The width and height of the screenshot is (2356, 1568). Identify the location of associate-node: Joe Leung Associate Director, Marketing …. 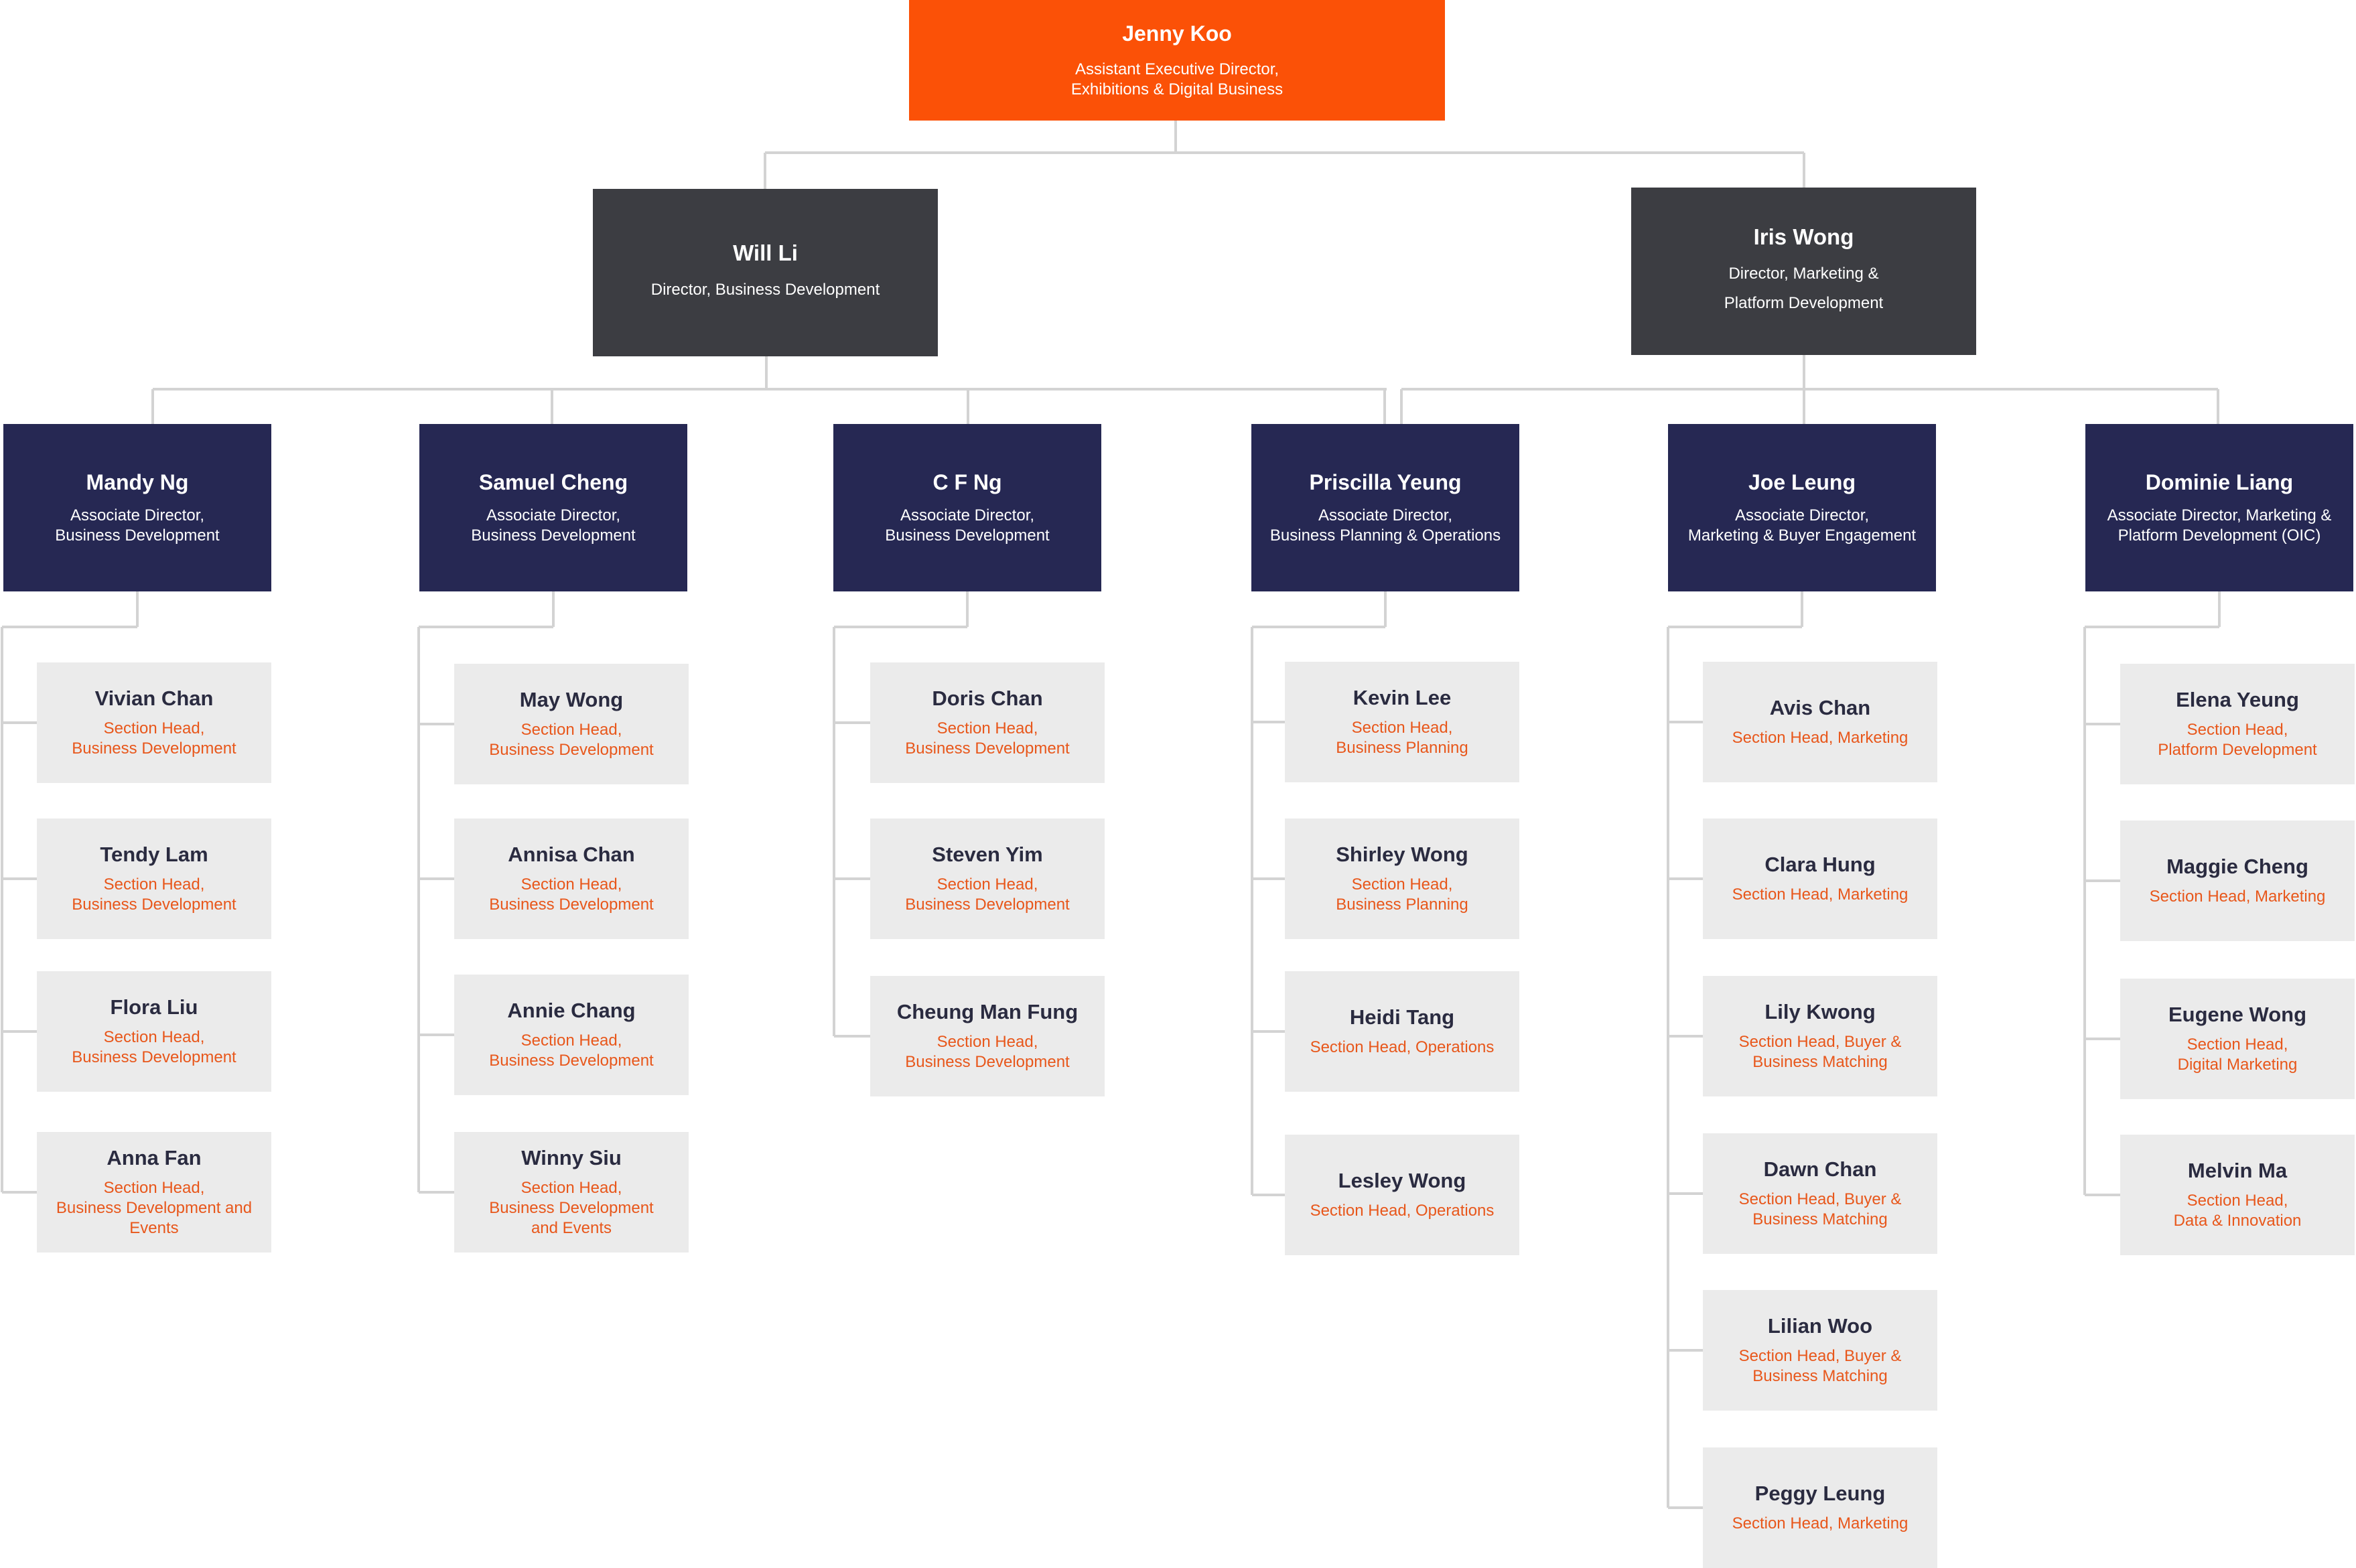
(1802, 507).